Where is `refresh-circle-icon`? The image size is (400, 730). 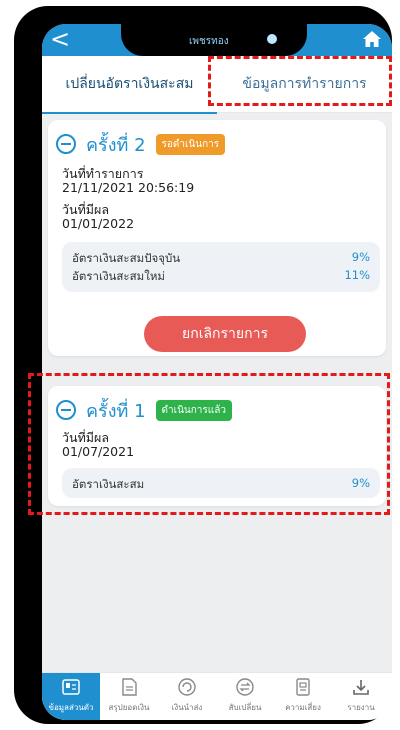 refresh-circle-icon is located at coordinates (187, 687).